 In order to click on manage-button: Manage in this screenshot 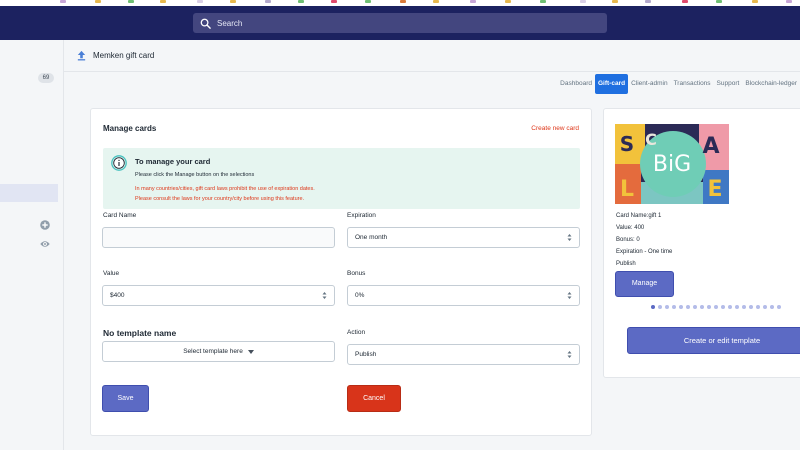, I will do `click(644, 284)`.